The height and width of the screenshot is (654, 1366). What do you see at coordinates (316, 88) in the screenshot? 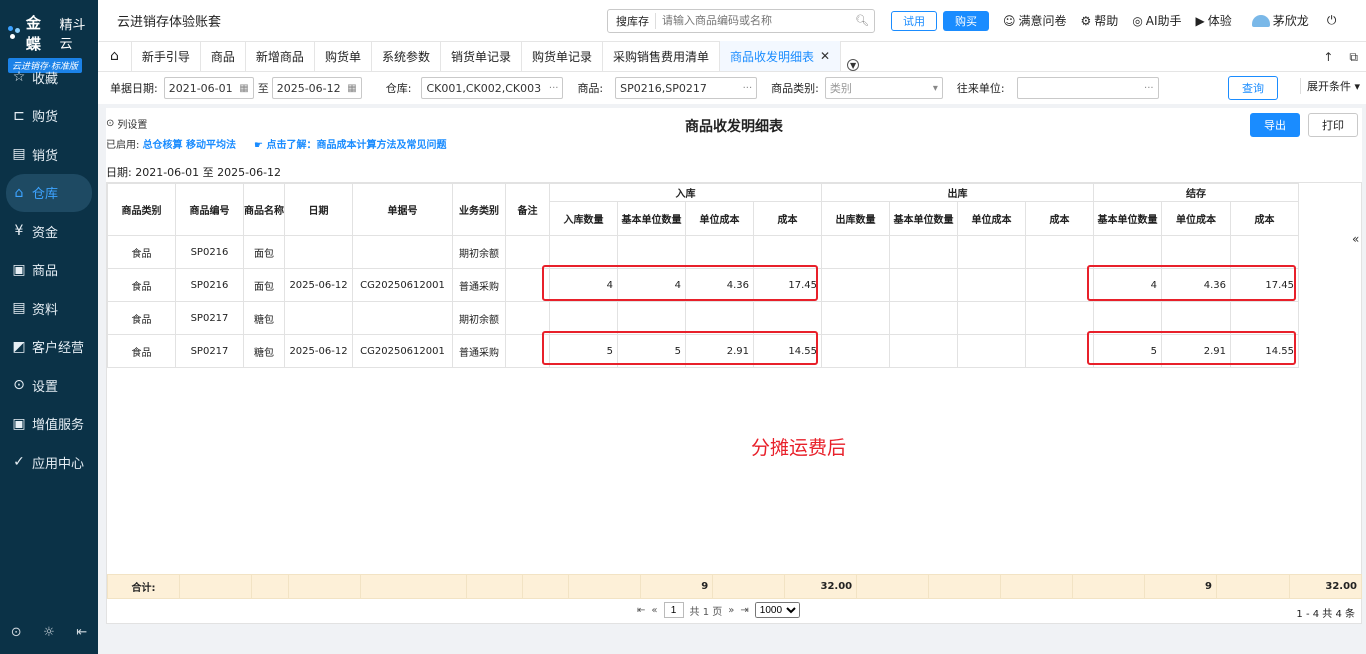
I see `date-to-input: 2025-06-12 ▦` at bounding box center [316, 88].